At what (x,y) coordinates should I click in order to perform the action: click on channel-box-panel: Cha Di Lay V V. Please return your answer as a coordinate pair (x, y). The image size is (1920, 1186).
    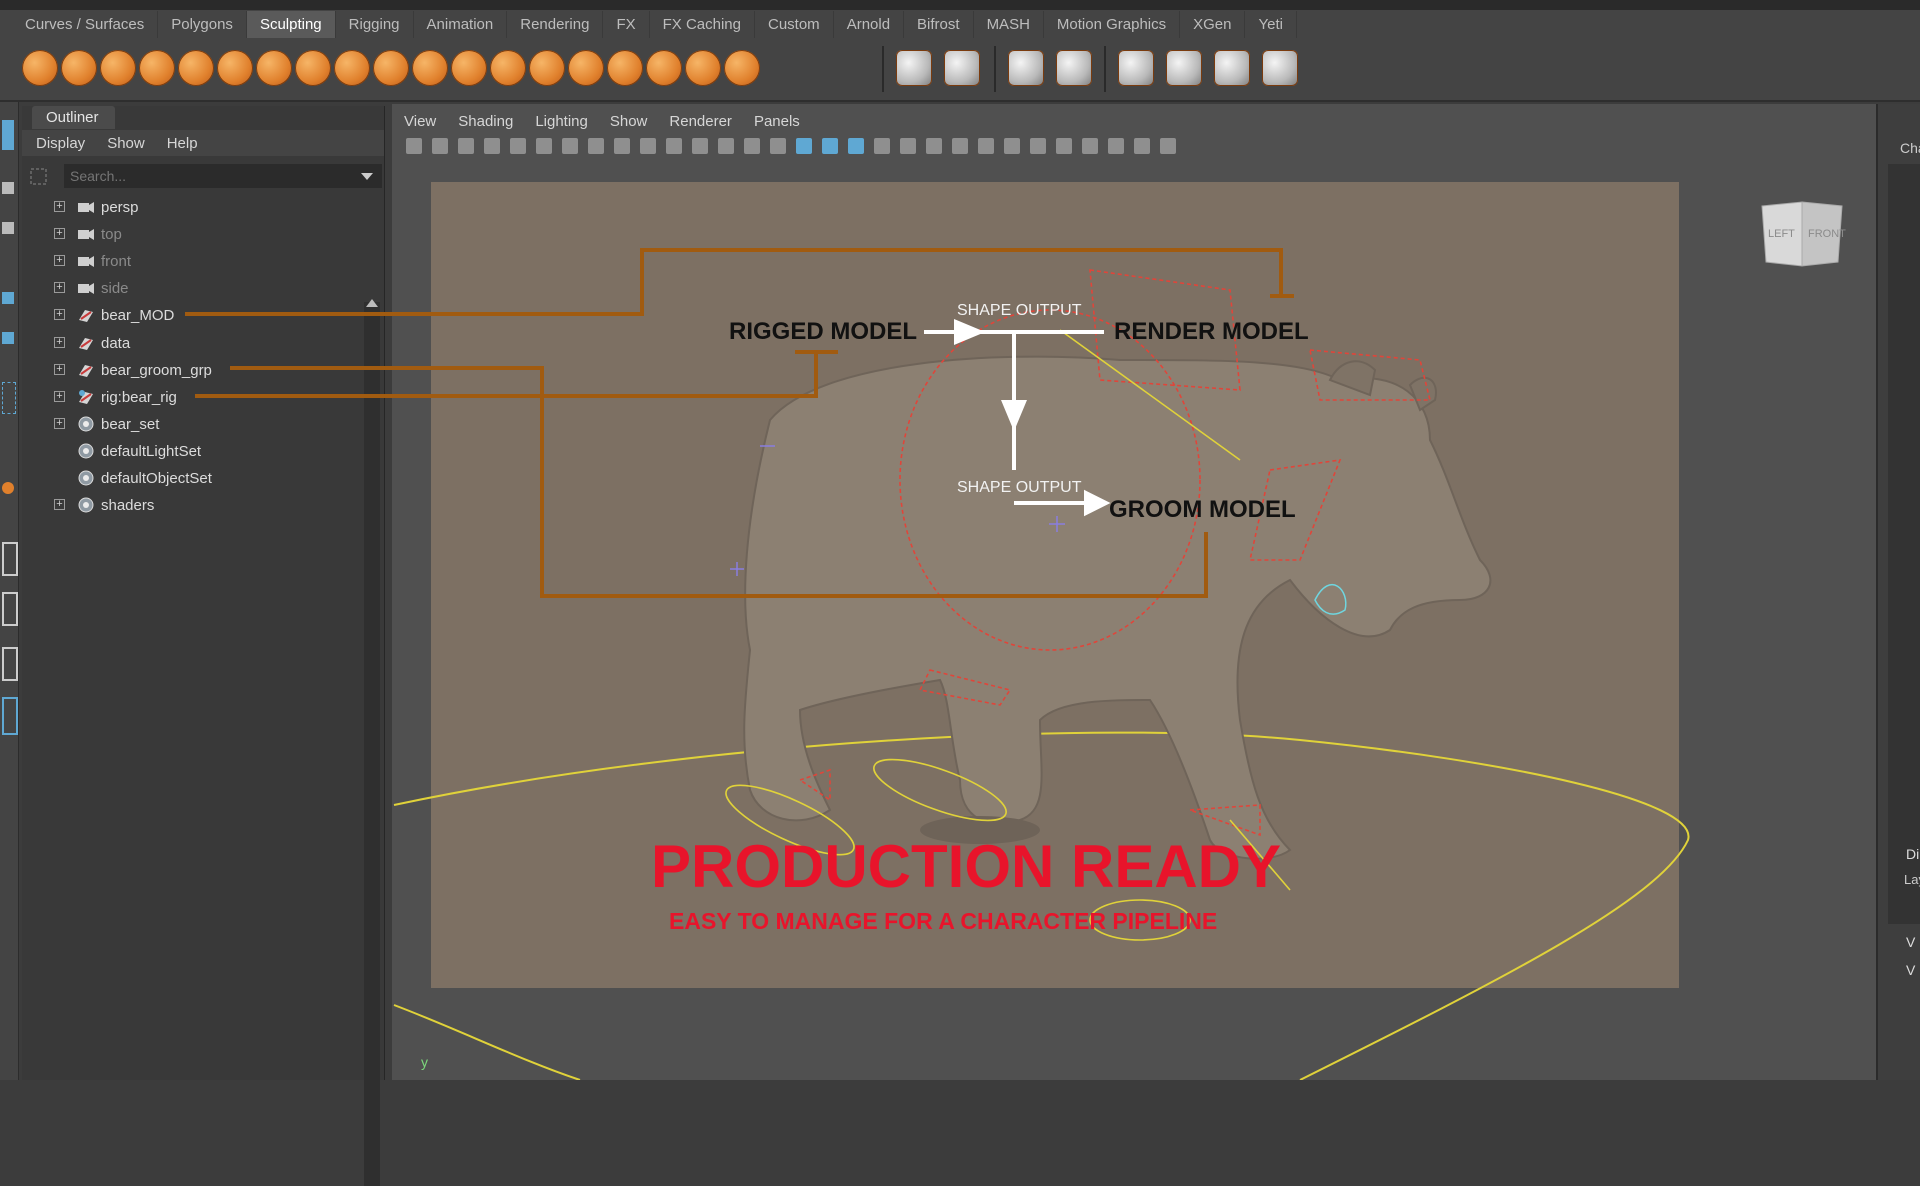
    Looking at the image, I should click on (1898, 592).